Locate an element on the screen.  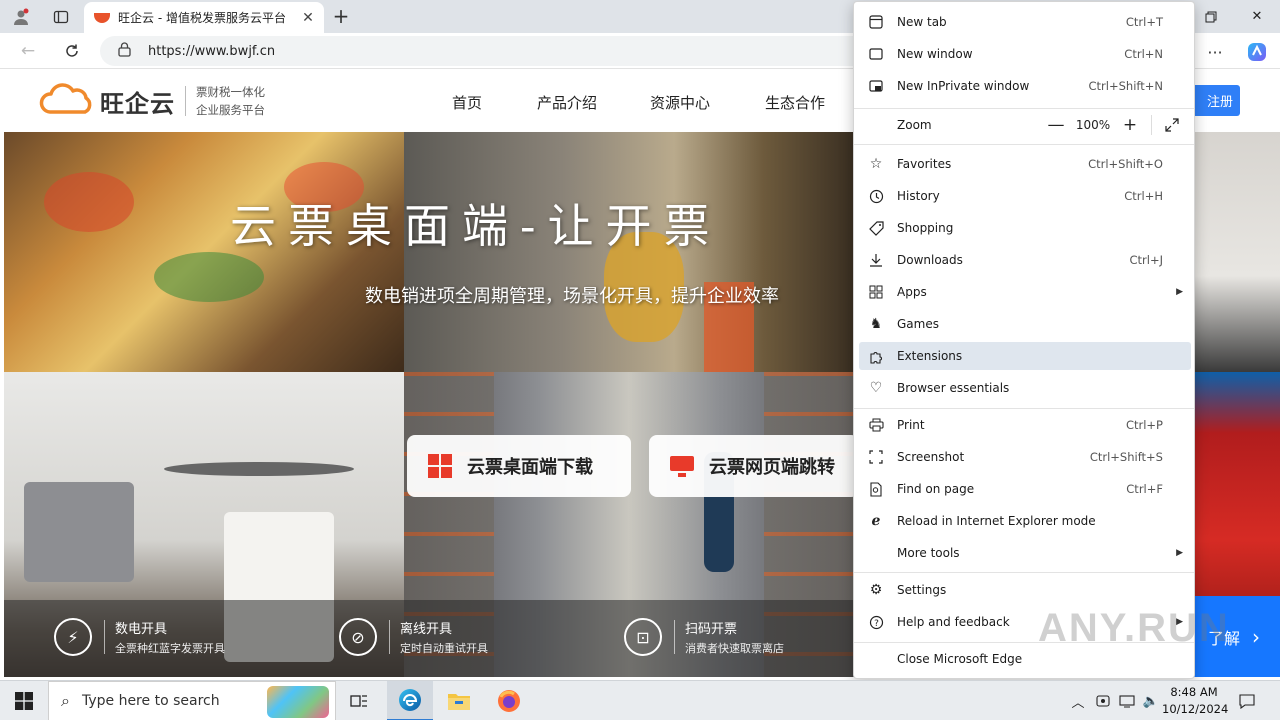
menu-label: New tab is located at coordinates (922, 22).